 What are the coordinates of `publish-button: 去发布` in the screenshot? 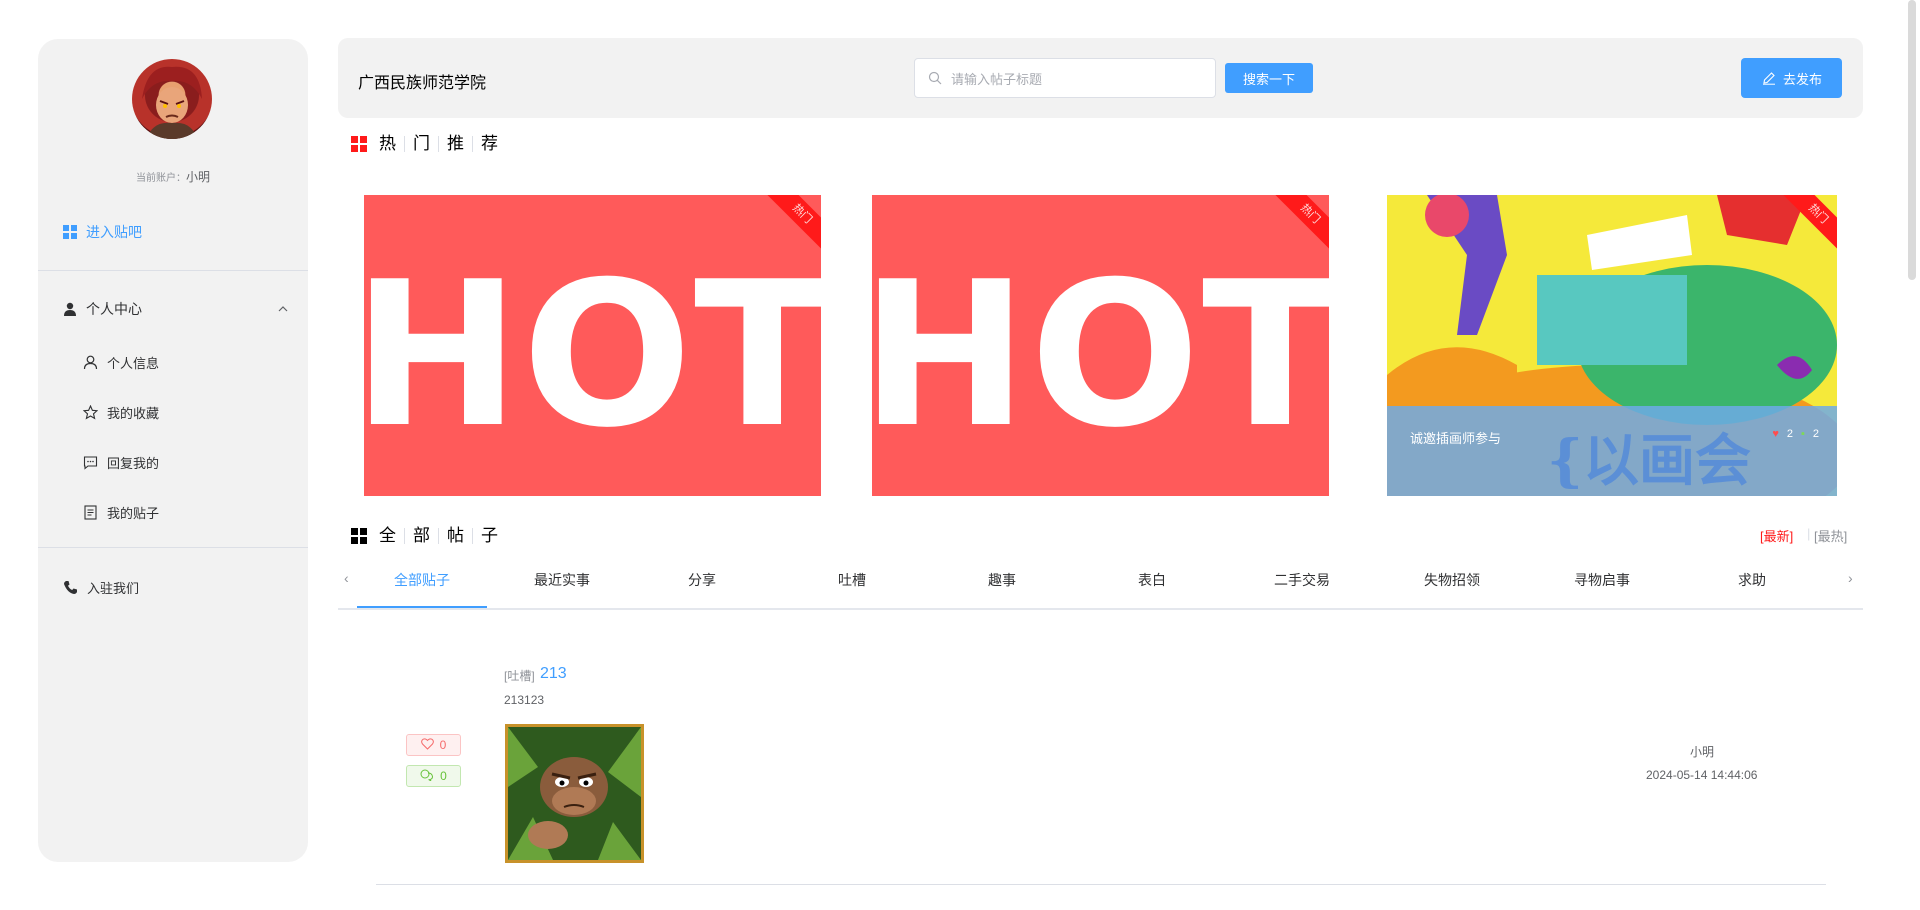 It's located at (1791, 78).